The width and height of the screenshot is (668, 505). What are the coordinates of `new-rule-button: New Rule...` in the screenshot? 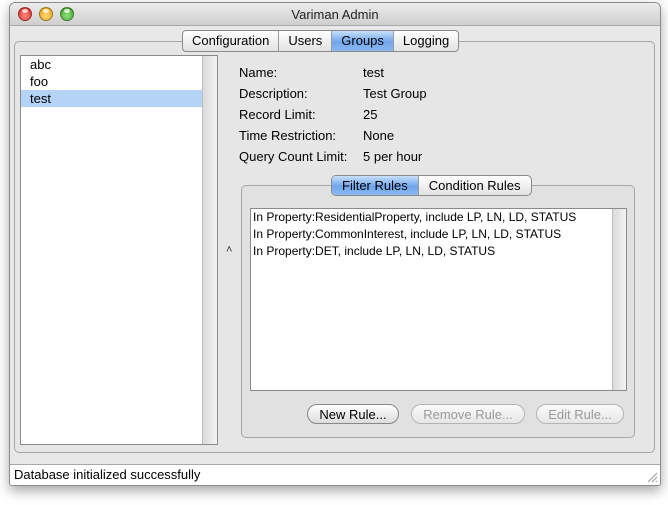 It's located at (353, 414).